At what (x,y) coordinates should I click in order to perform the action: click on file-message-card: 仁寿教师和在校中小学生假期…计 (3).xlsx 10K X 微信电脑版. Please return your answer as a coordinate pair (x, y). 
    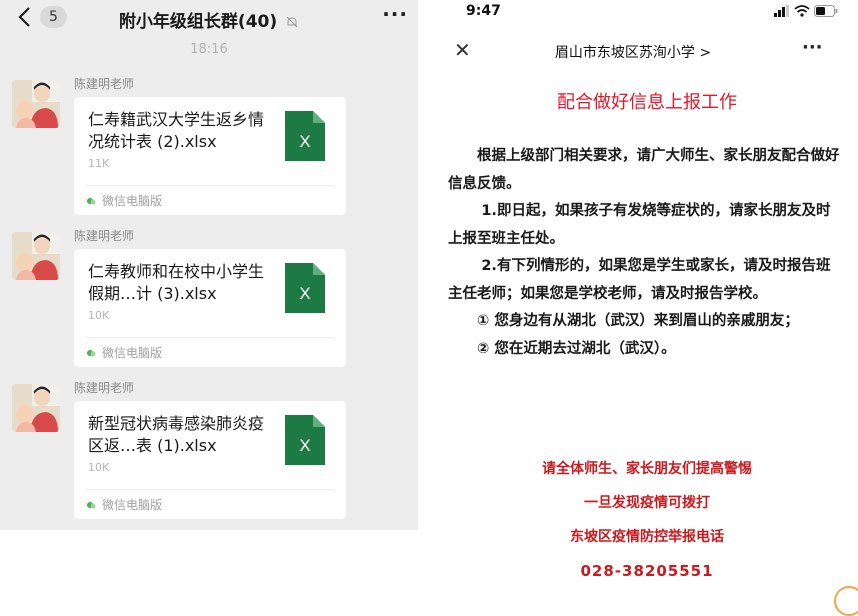
    Looking at the image, I should click on (210, 308).